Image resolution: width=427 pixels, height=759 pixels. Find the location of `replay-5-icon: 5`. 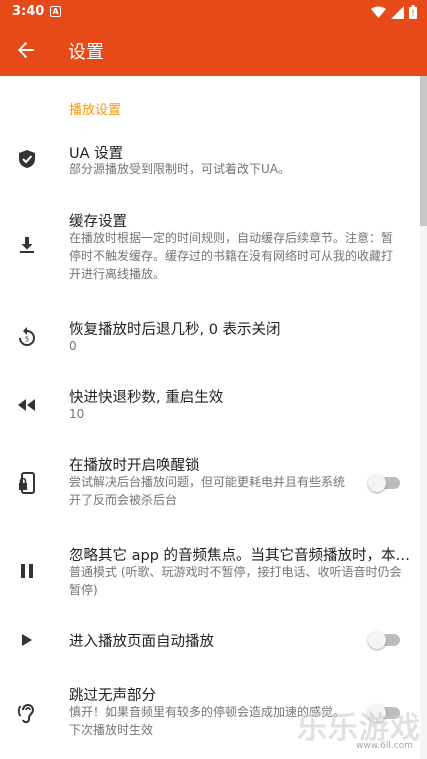

replay-5-icon: 5 is located at coordinates (27, 337).